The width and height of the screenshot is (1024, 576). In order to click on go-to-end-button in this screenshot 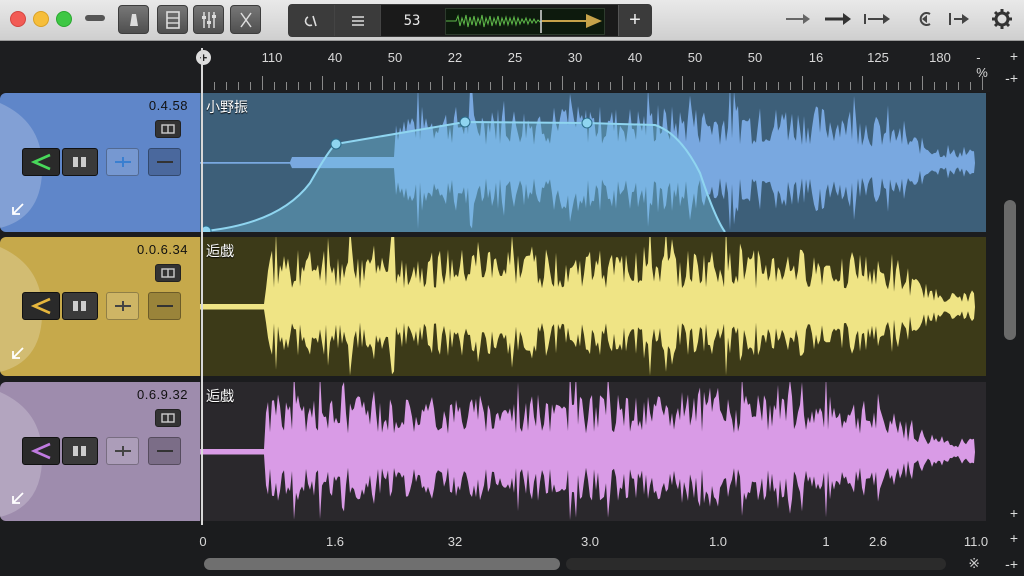, I will do `click(877, 19)`.